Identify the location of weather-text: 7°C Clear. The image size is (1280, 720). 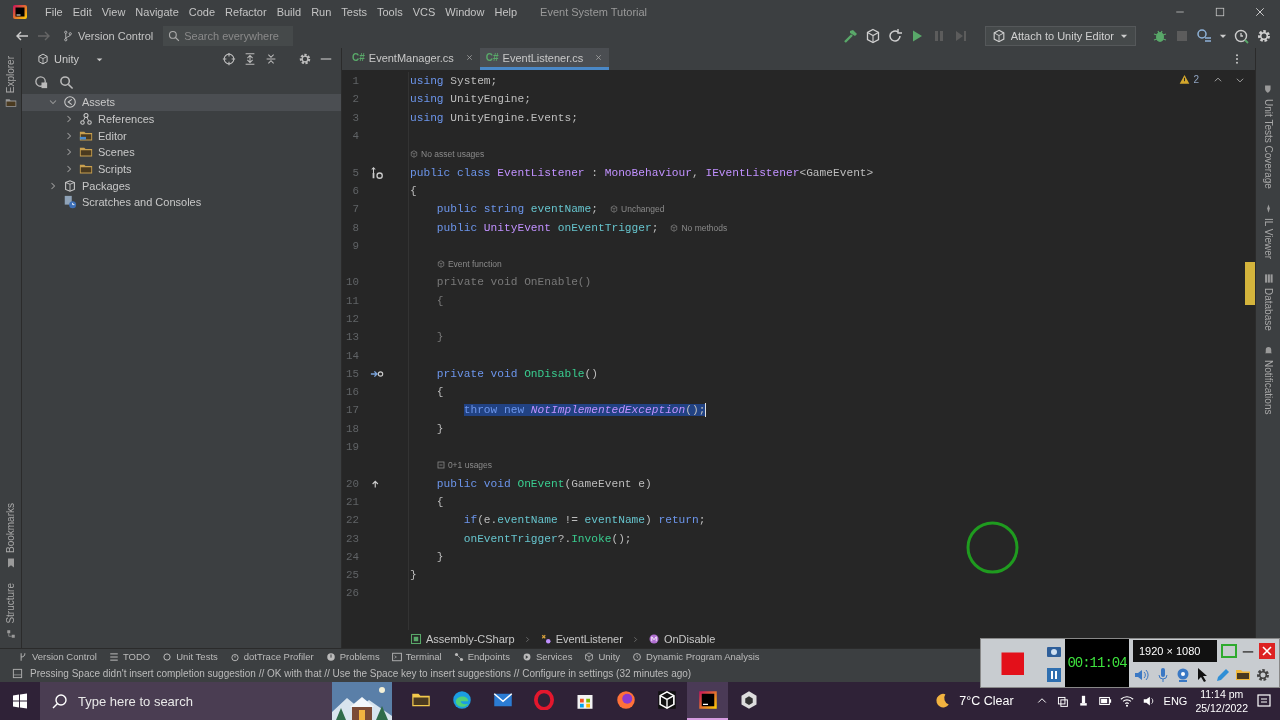
(986, 701).